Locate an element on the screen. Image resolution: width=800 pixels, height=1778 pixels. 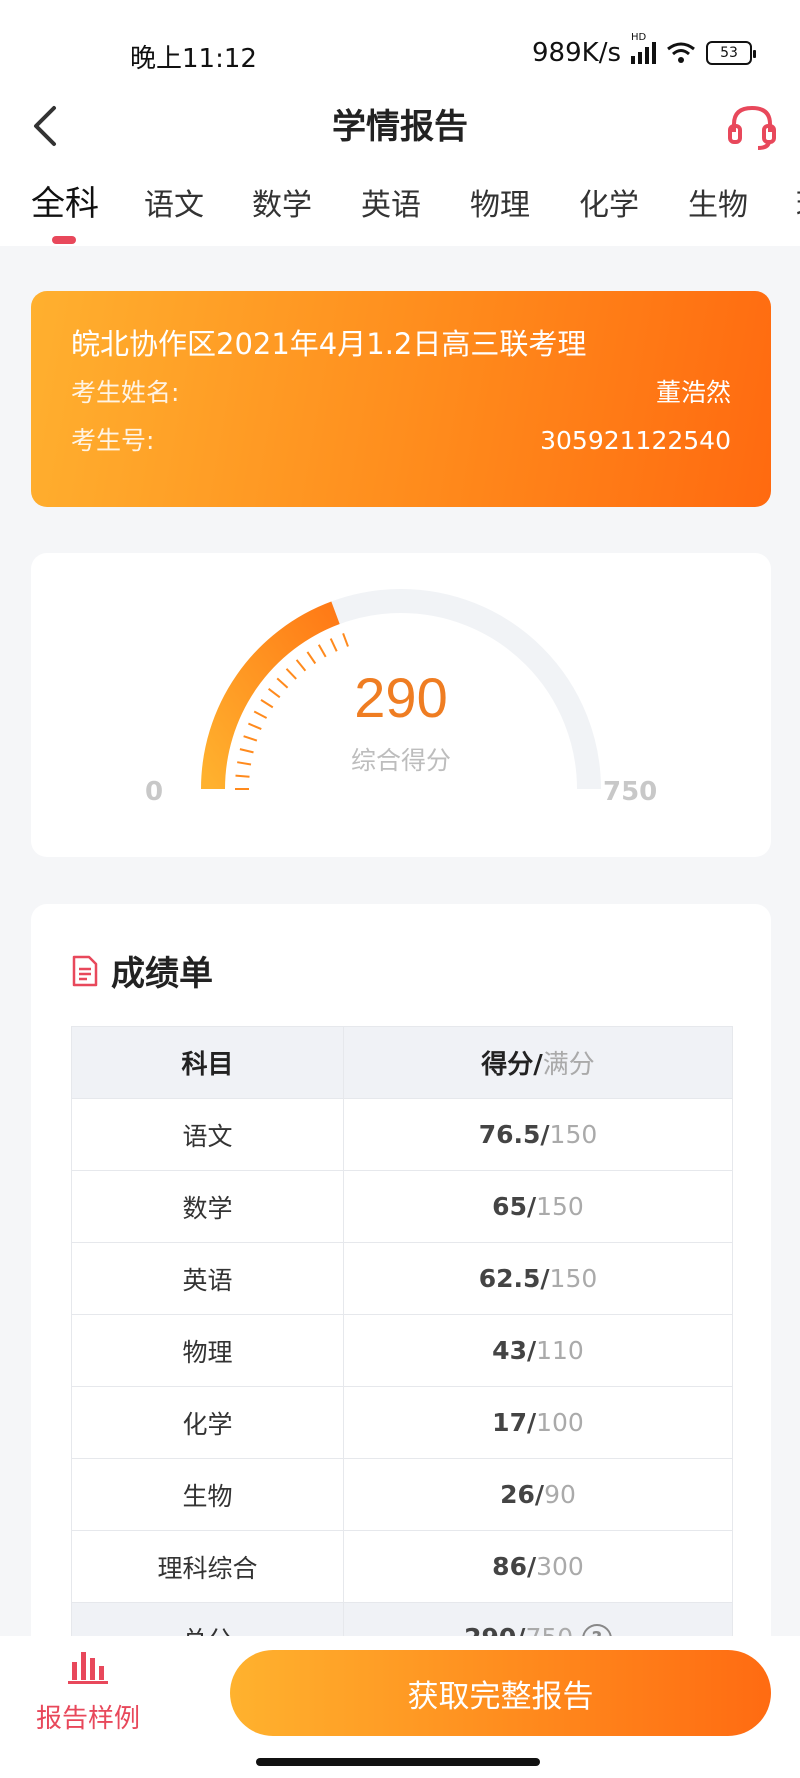
subject-cell: 语文 is located at coordinates (207, 1134).